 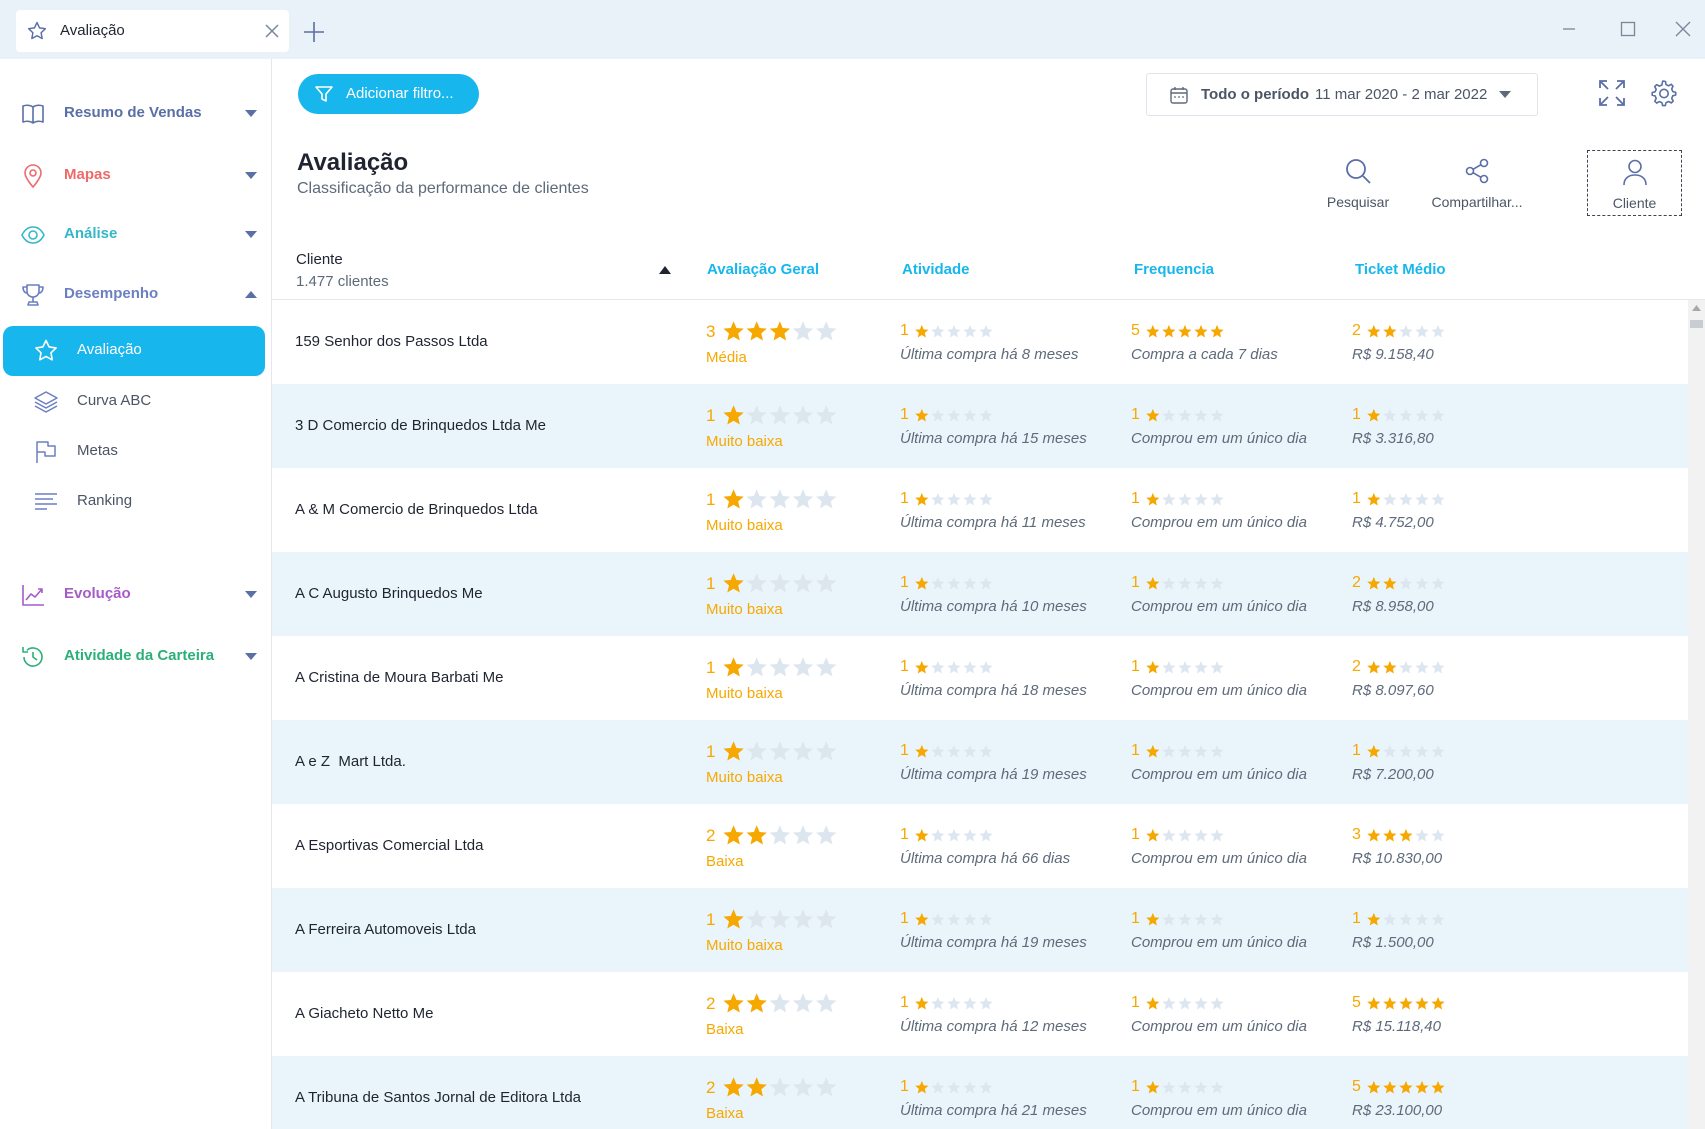 I want to click on client-view-button: Cliente, so click(x=1634, y=183).